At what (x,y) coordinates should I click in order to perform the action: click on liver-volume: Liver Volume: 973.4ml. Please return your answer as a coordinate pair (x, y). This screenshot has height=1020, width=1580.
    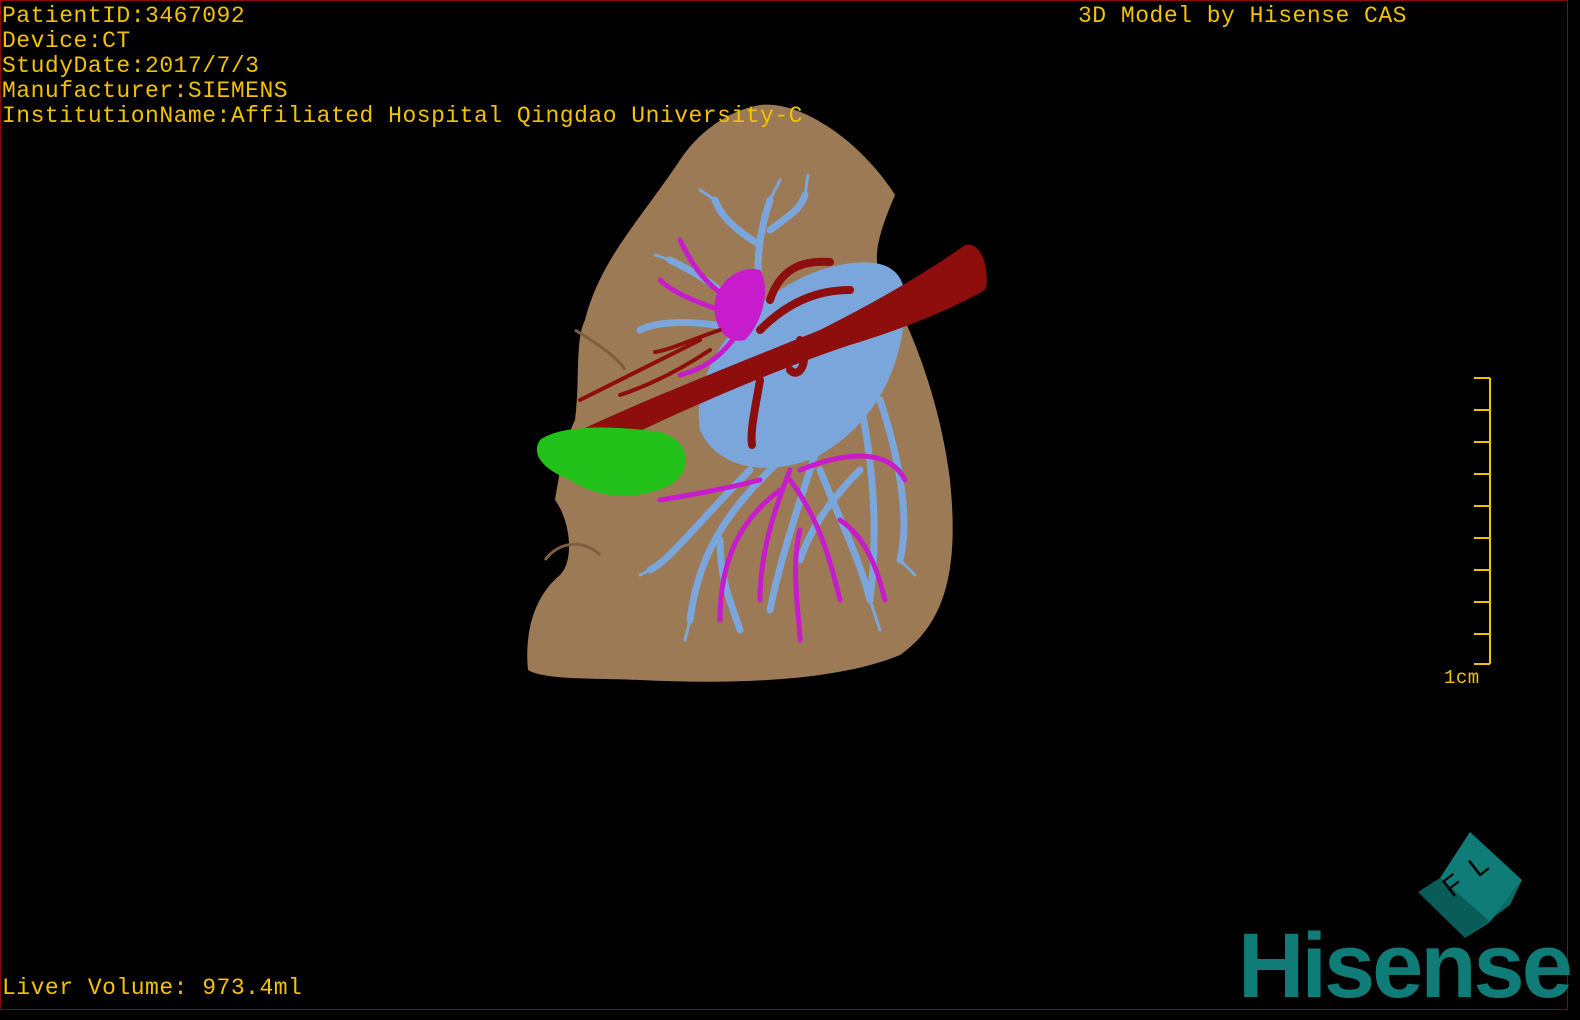
    Looking at the image, I should click on (152, 988).